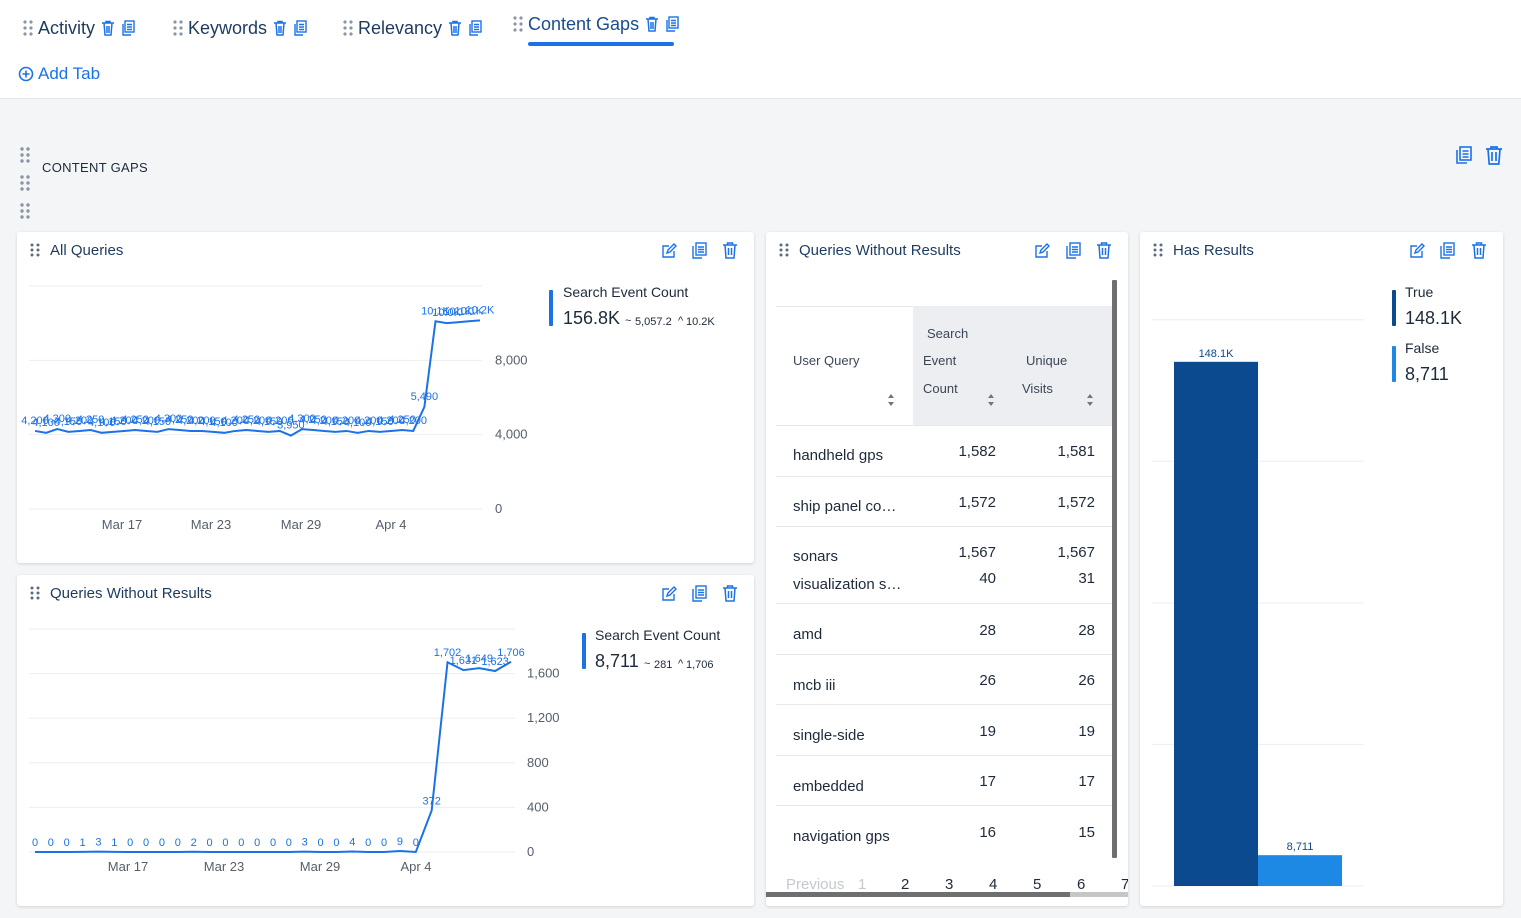 This screenshot has height=918, width=1521. I want to click on data-label: 1,706, so click(511, 653).